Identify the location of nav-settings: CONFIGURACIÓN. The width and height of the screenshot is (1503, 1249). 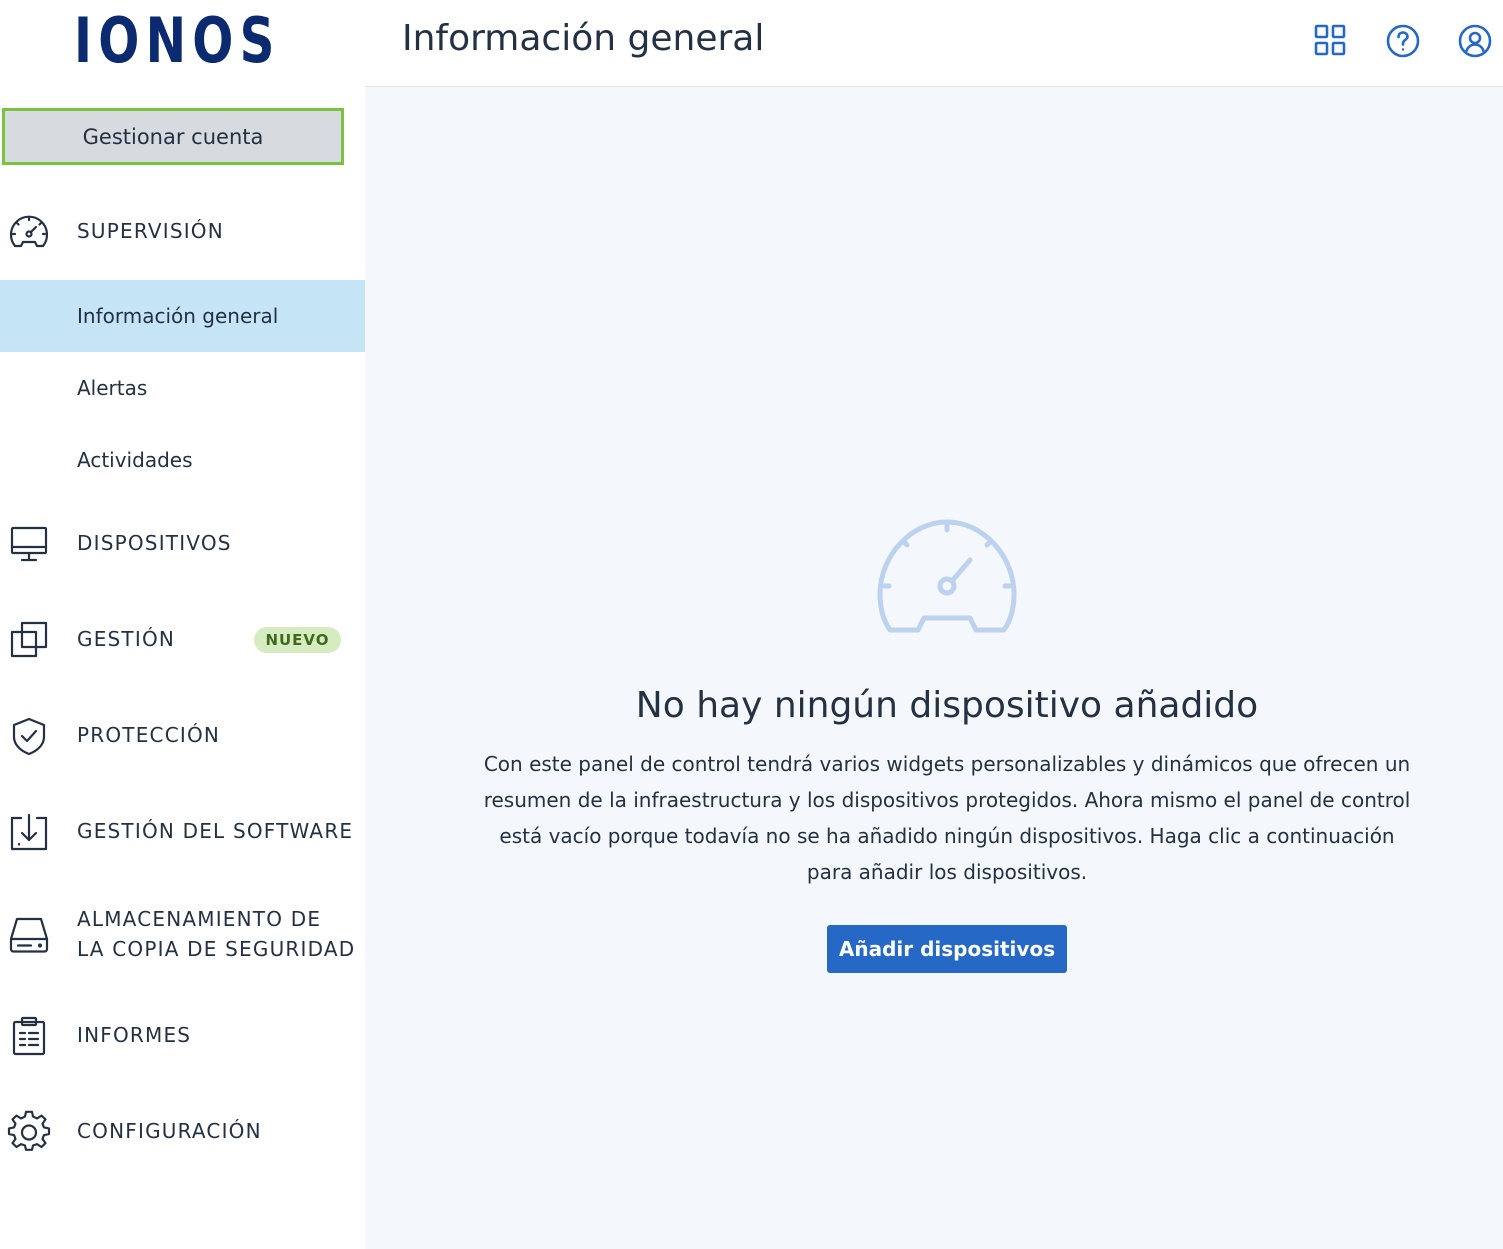
(182, 1132).